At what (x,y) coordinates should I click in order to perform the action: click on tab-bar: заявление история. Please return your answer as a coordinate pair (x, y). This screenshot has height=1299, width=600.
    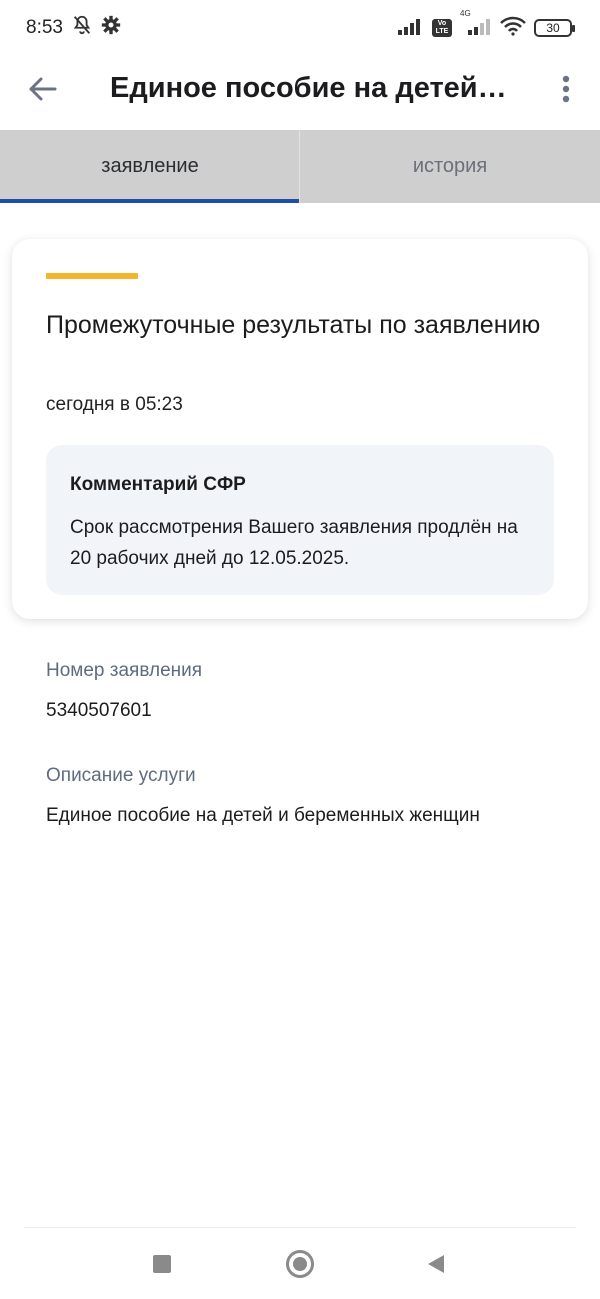
    Looking at the image, I should click on (300, 166).